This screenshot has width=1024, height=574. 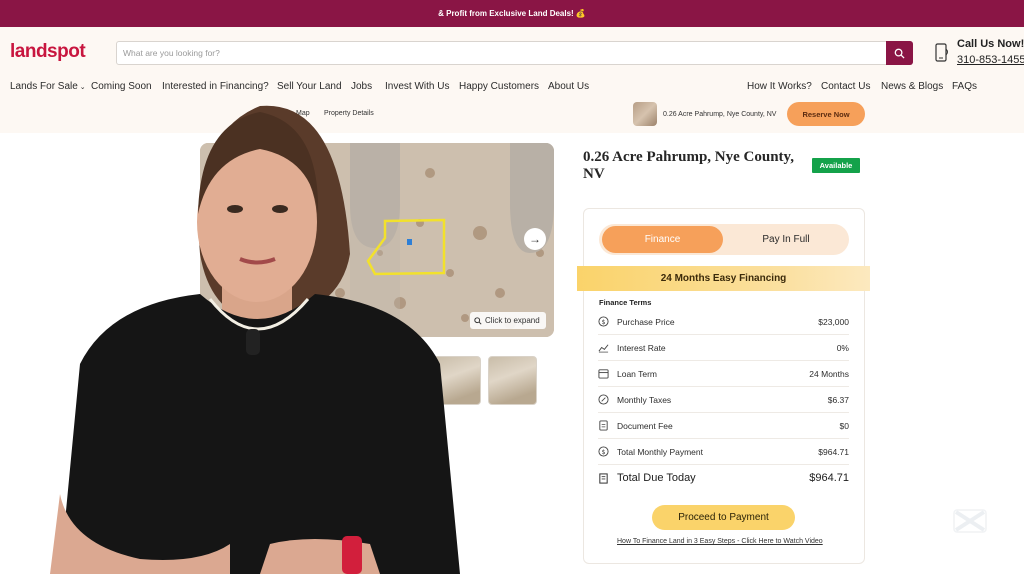 I want to click on nav-coming-soon: Coming Soon, so click(x=121, y=86).